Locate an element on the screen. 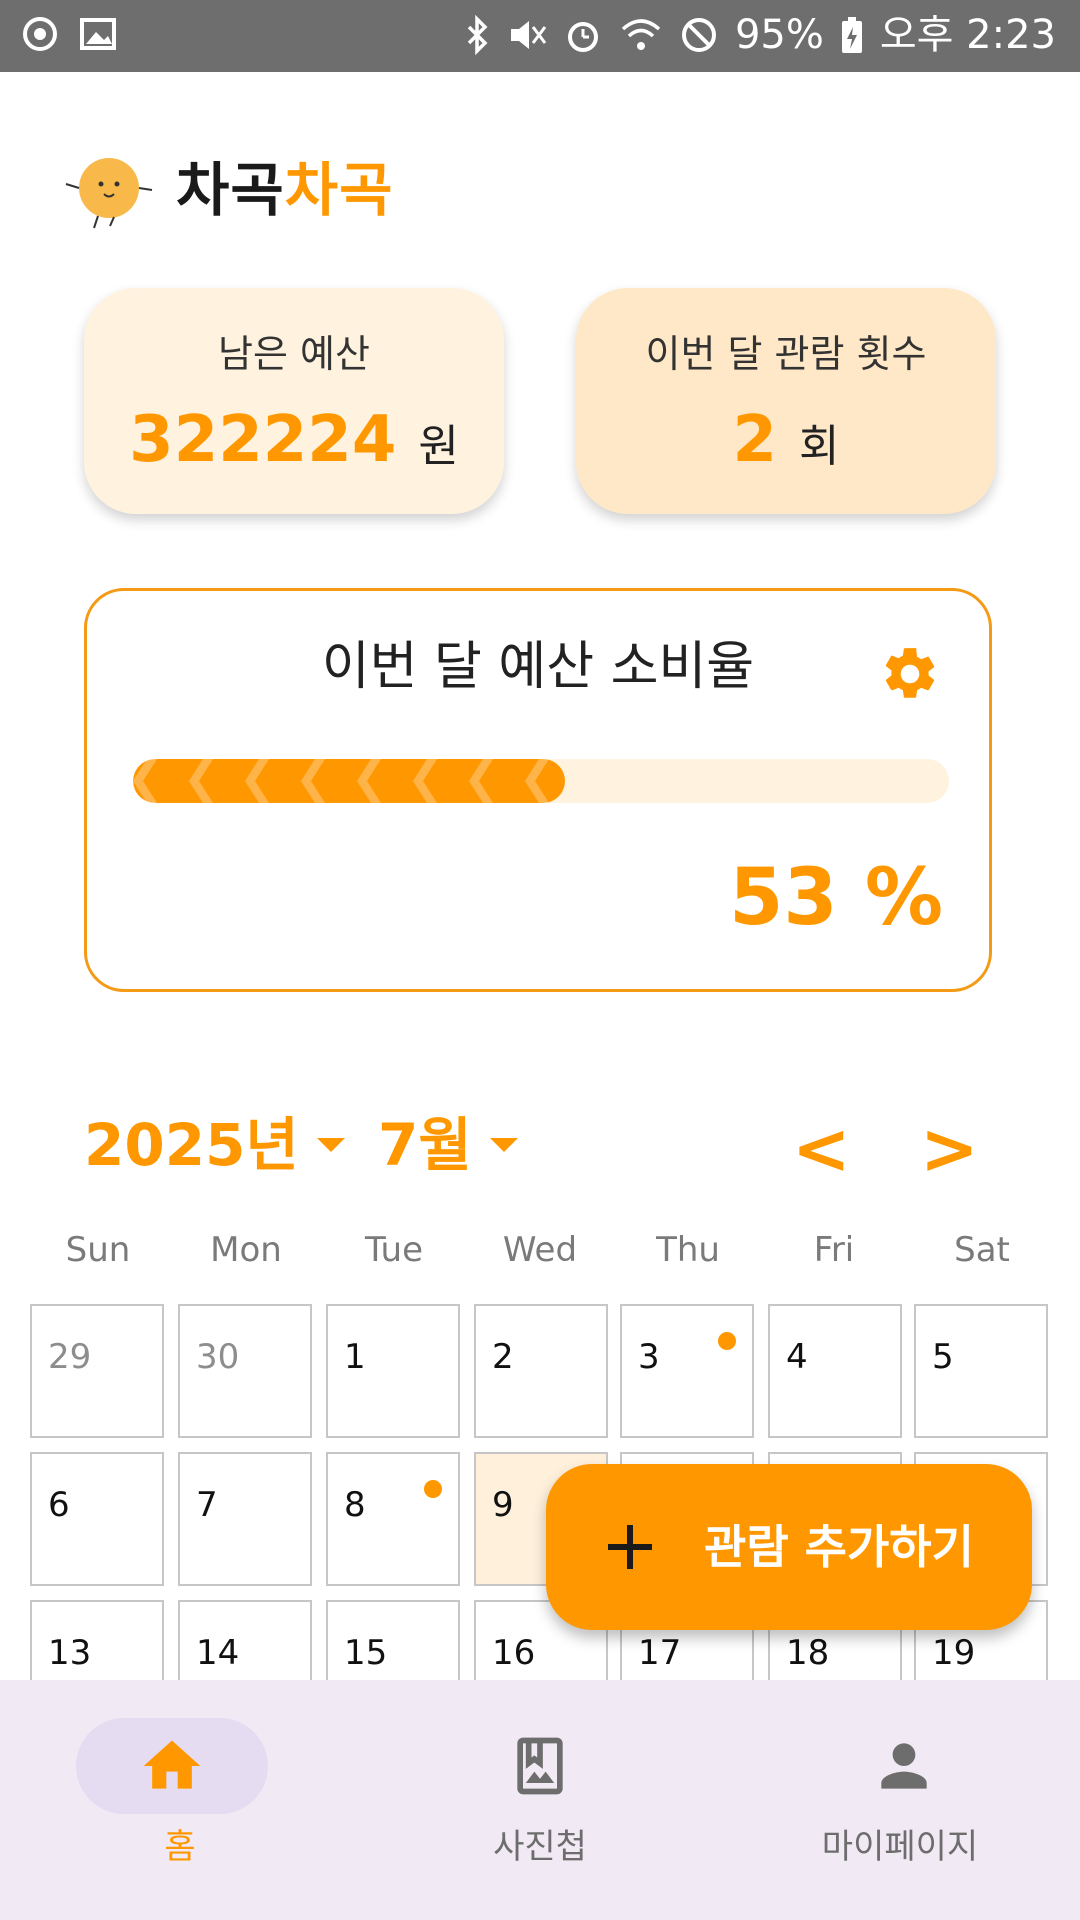 The width and height of the screenshot is (1080, 1920). weekday-thu: Thu is located at coordinates (688, 1250).